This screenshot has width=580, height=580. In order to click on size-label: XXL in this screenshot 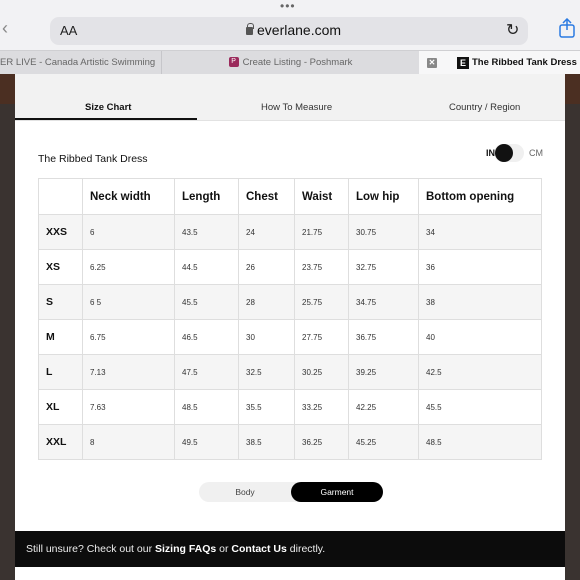, I will do `click(60, 442)`.